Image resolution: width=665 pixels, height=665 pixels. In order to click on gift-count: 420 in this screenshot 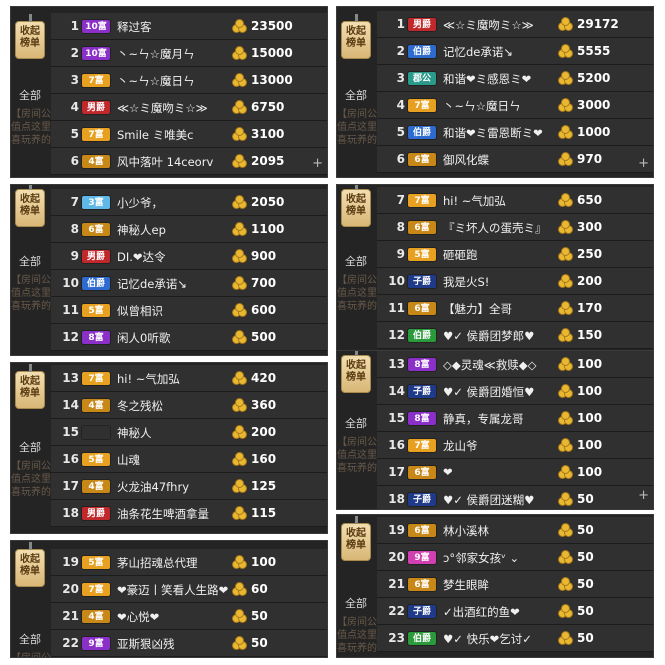, I will do `click(264, 378)`.